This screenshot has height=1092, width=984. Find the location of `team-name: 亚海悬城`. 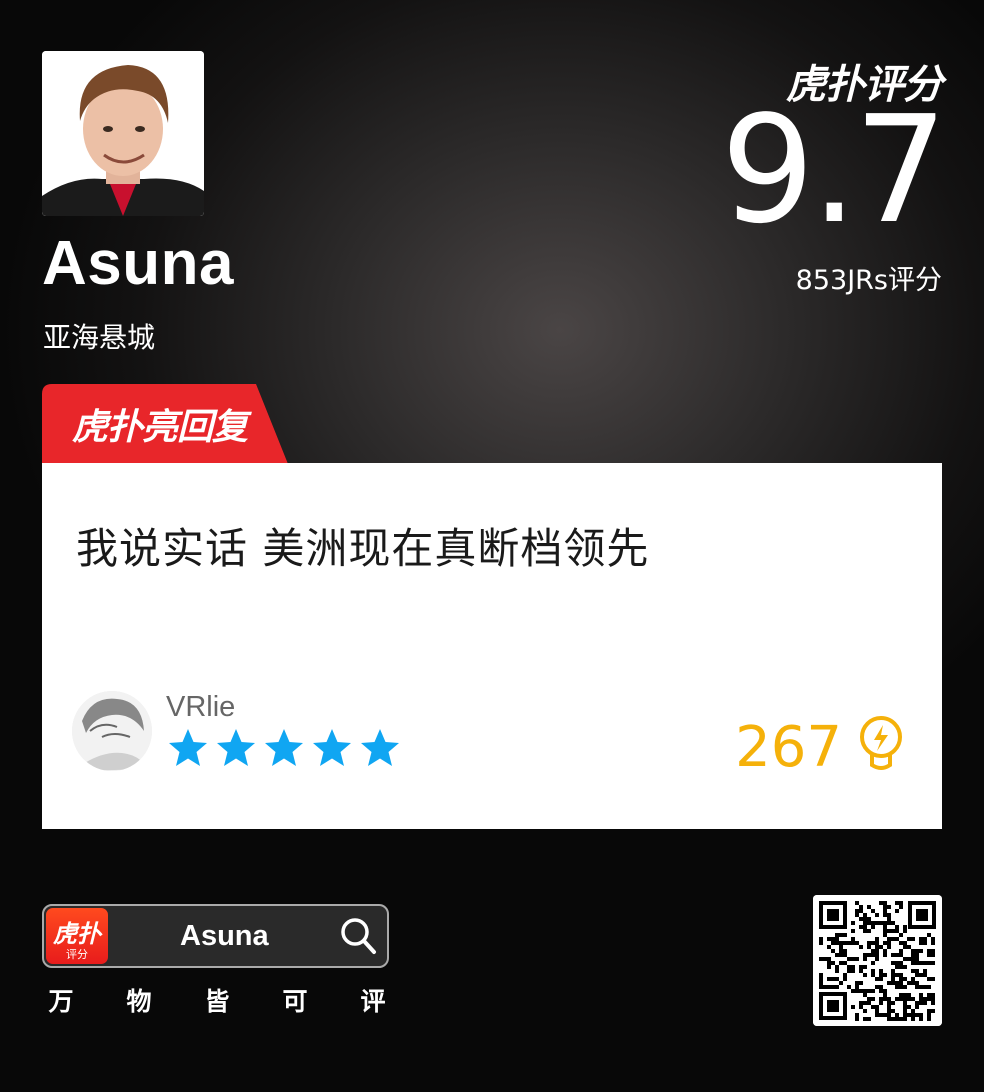

team-name: 亚海悬城 is located at coordinates (99, 337).